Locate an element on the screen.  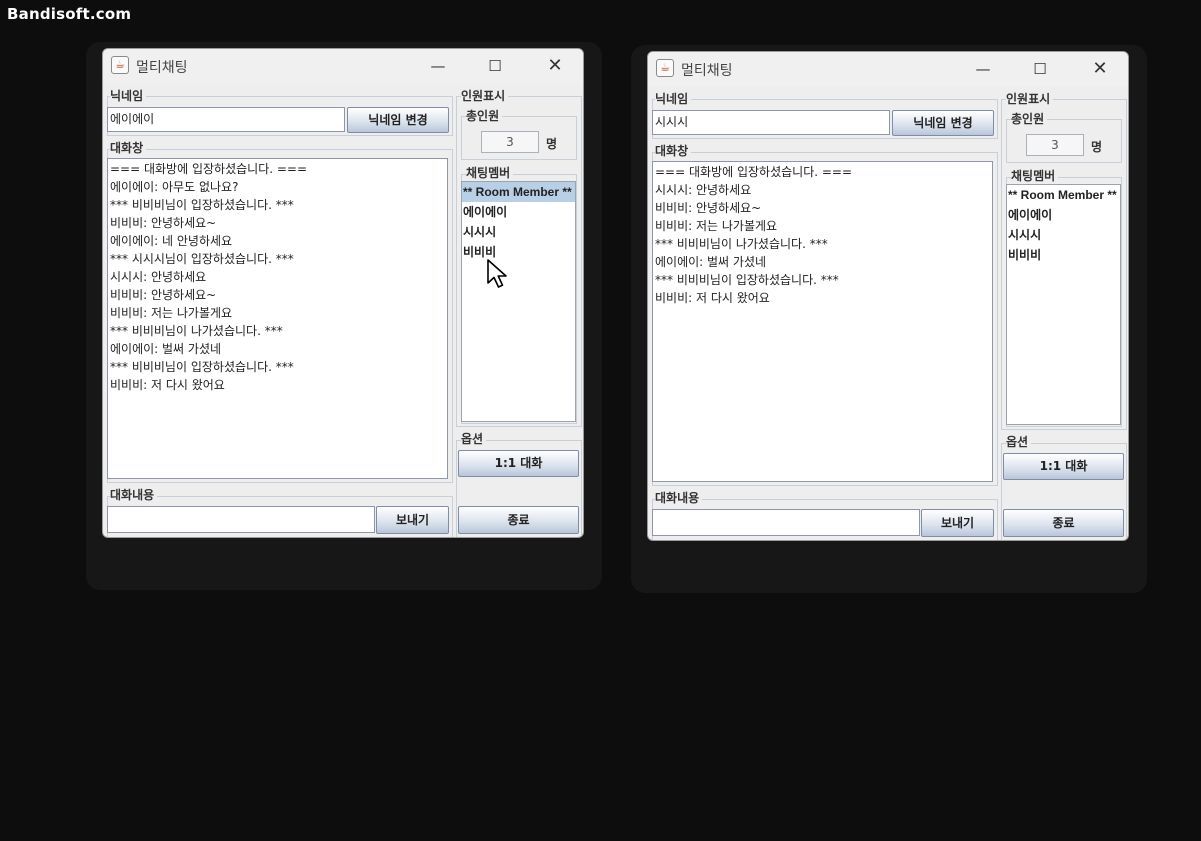
chat-line: *** 시시시님이 입장하셨습니다. *** is located at coordinates (202, 259).